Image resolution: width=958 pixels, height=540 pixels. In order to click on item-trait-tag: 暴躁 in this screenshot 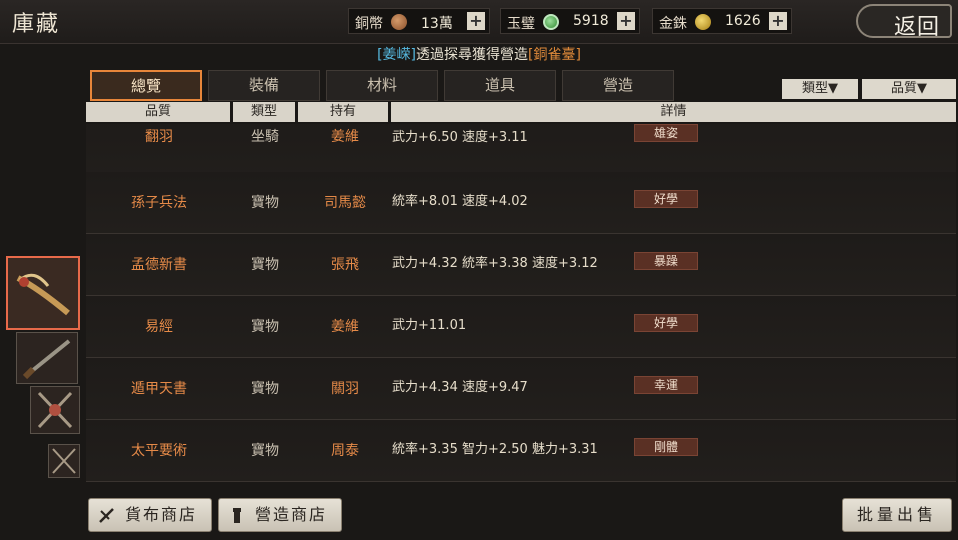, I will do `click(666, 261)`.